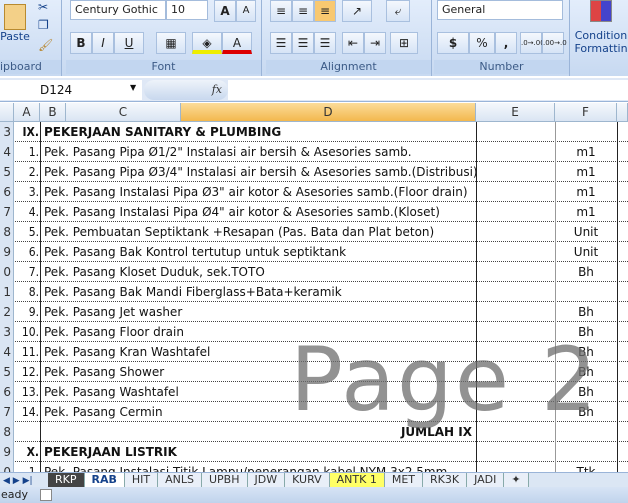  Describe the element at coordinates (303, 43) in the screenshot. I see `center-button: ☰` at that location.